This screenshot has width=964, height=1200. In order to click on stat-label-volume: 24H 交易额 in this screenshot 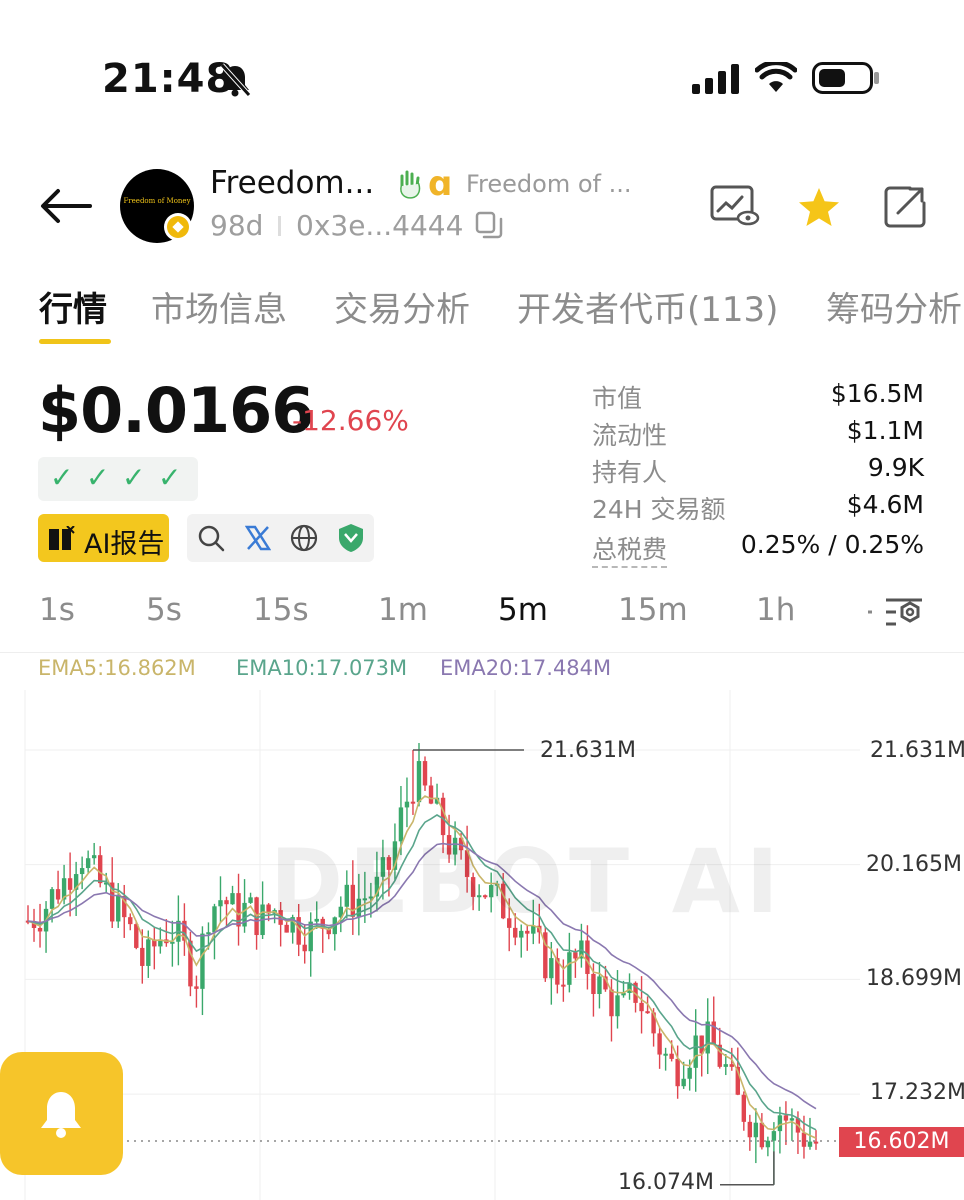, I will do `click(659, 509)`.